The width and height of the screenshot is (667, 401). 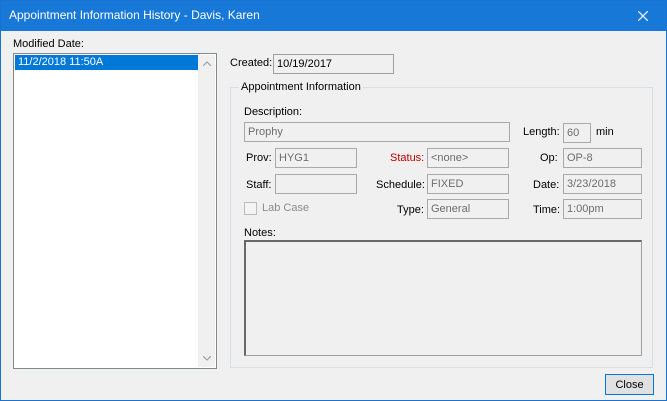 I want to click on chevron-up-icon, so click(x=206, y=63).